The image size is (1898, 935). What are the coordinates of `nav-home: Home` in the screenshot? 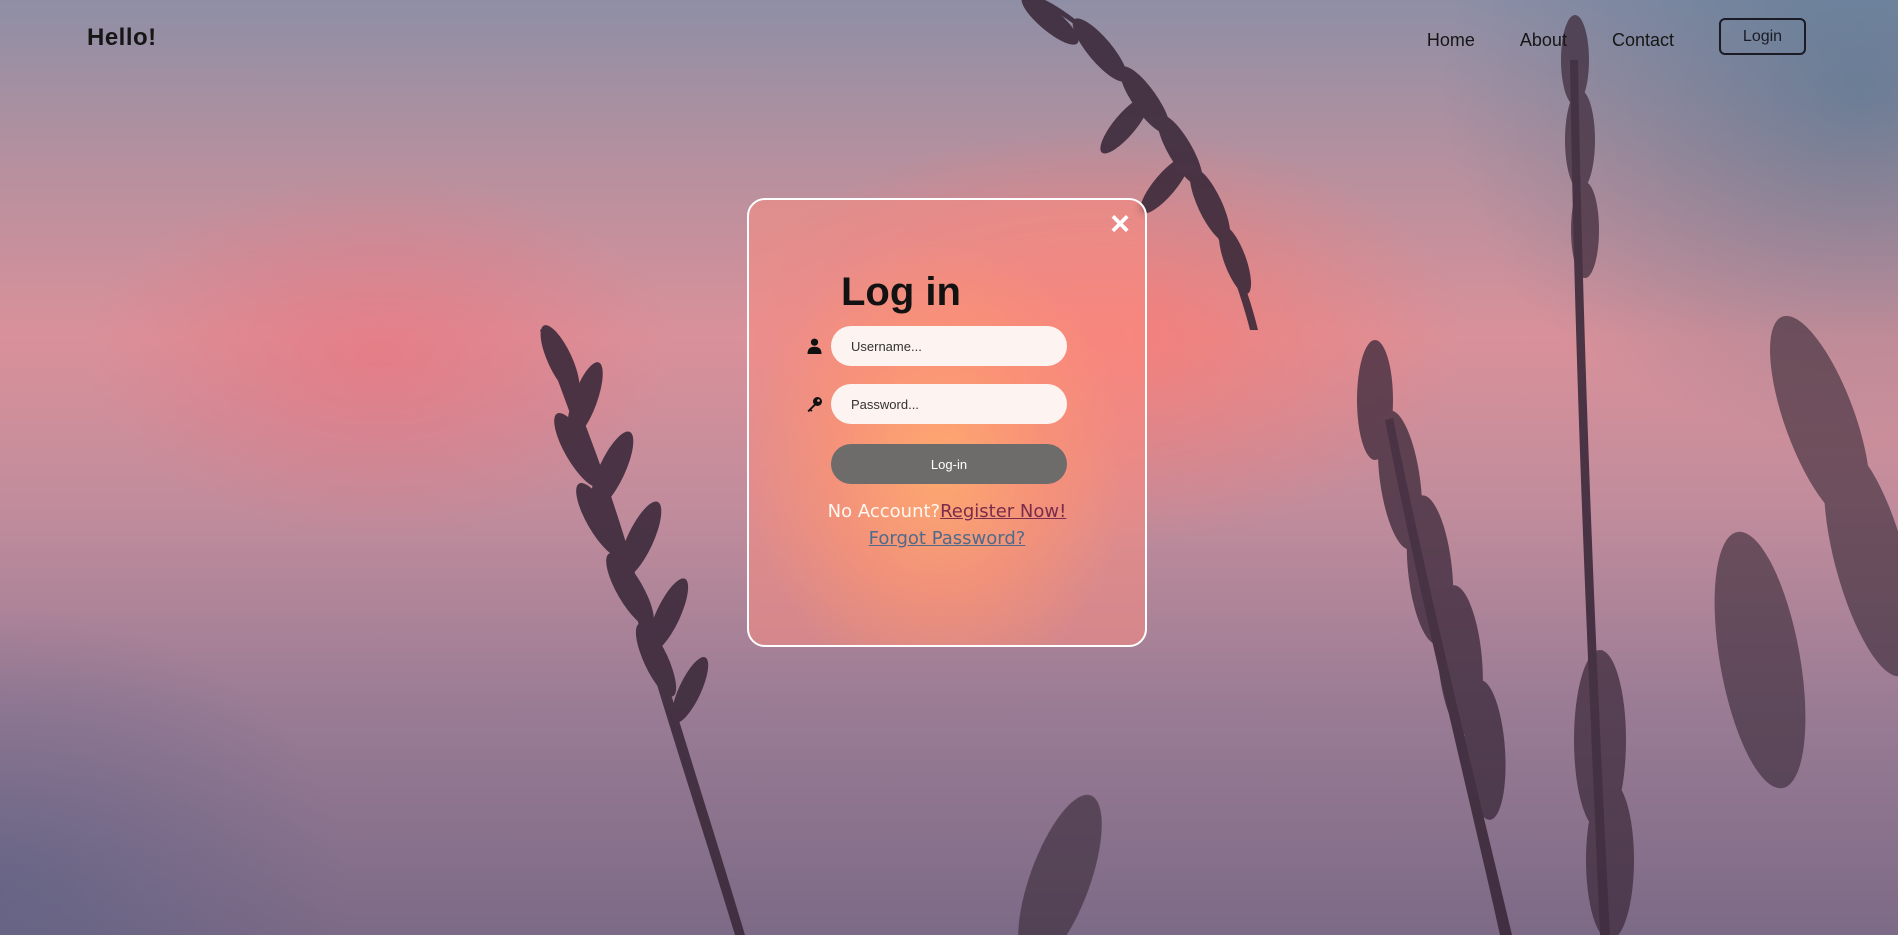 It's located at (1451, 40).